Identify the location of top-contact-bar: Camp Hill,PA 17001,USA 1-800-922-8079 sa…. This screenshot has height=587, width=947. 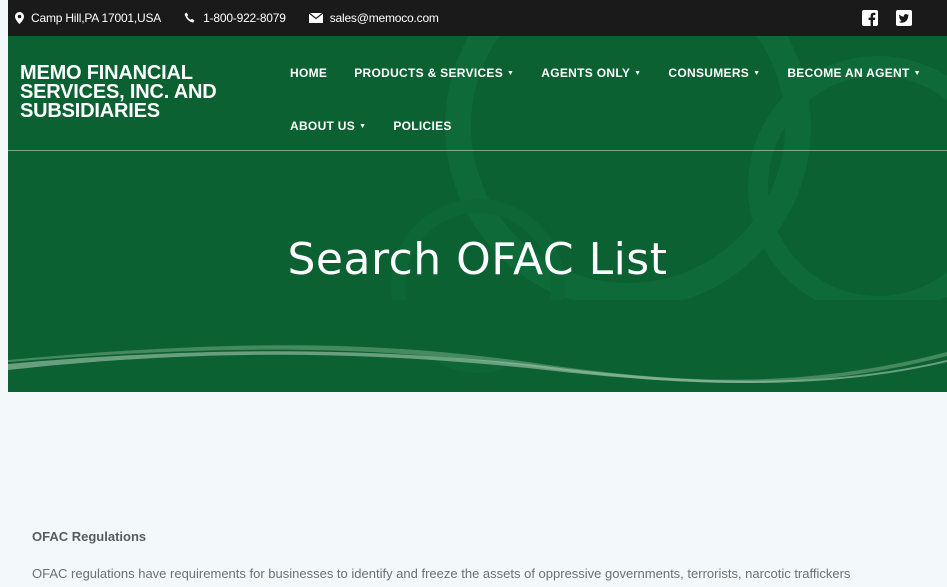
(477, 18).